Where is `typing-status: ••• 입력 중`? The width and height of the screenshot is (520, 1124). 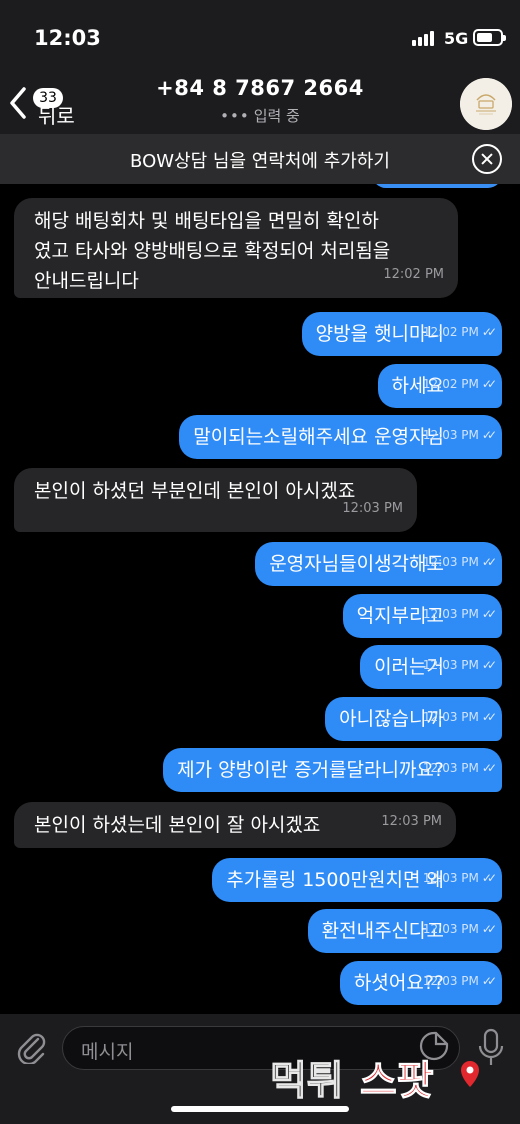
typing-status: ••• 입력 중 is located at coordinates (260, 115).